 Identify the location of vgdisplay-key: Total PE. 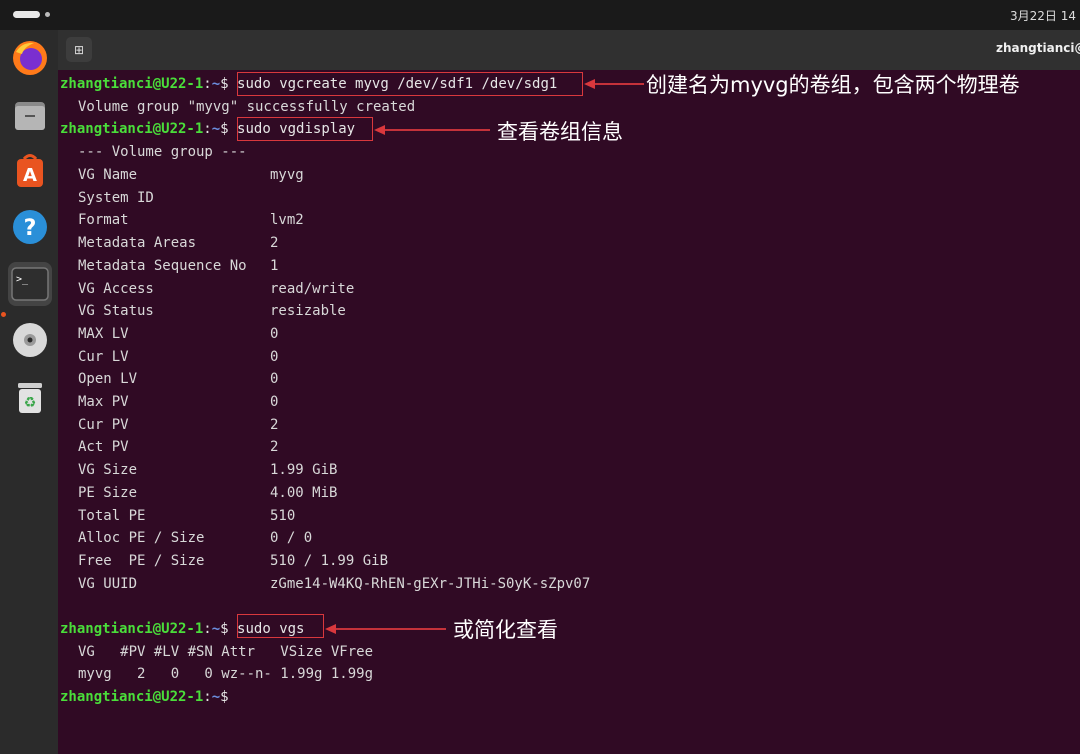
(112, 515).